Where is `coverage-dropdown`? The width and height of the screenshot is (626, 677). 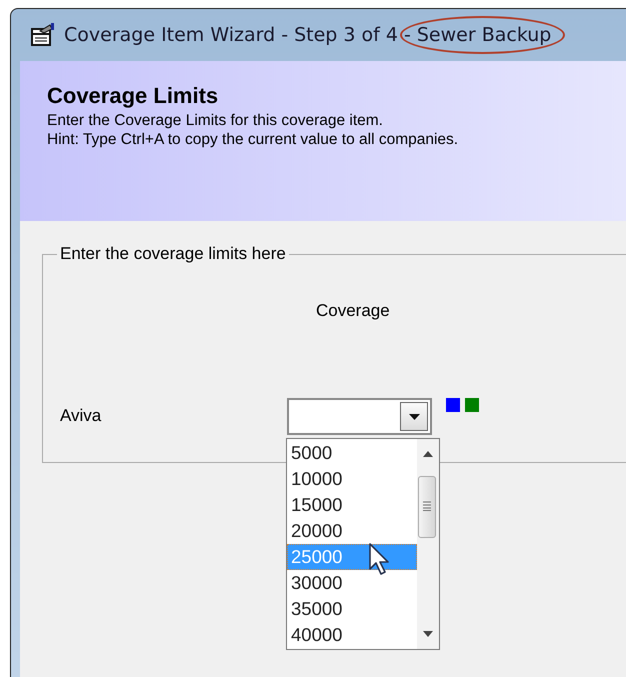
coverage-dropdown is located at coordinates (359, 416).